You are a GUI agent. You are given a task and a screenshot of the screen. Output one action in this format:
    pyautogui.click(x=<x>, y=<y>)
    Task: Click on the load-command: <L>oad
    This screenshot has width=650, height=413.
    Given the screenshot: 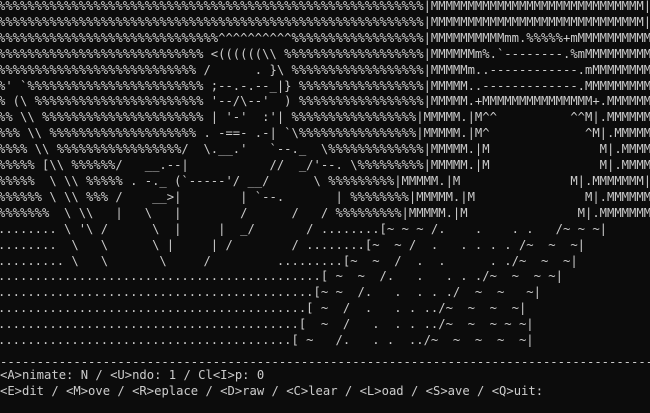 What is the action you would take?
    pyautogui.click(x=382, y=391)
    